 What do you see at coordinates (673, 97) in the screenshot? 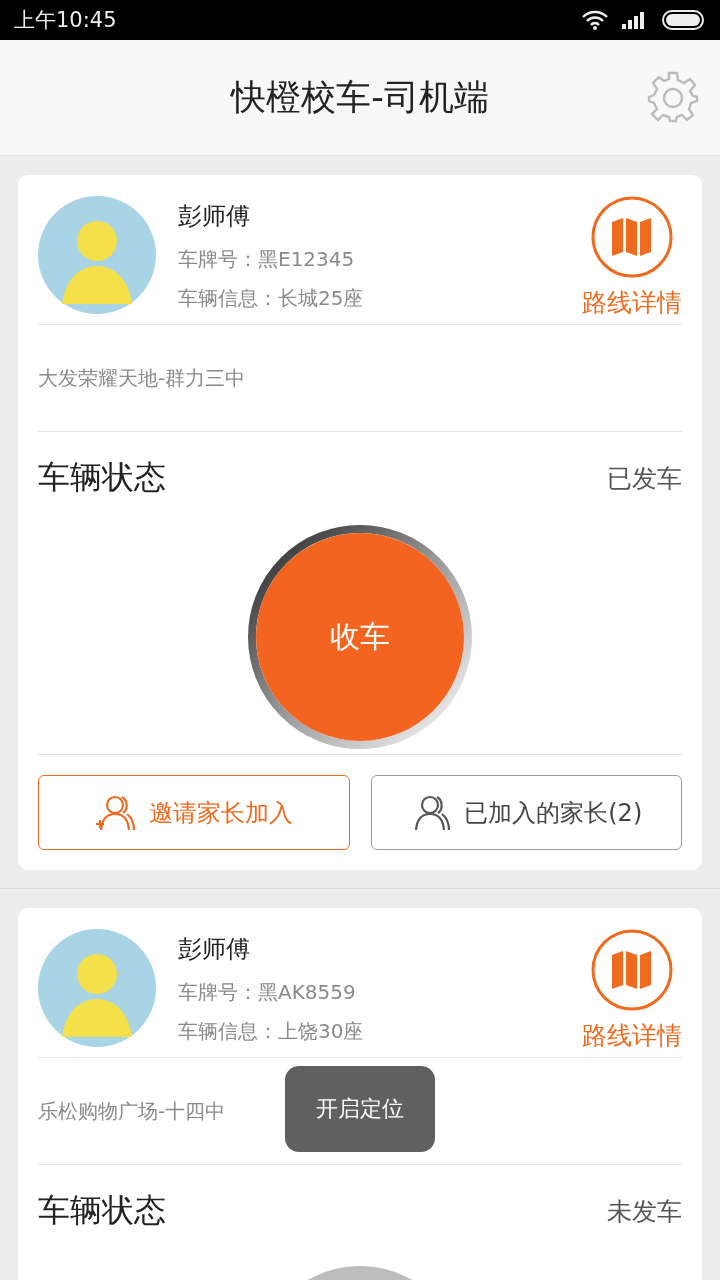
I see `settings-icon` at bounding box center [673, 97].